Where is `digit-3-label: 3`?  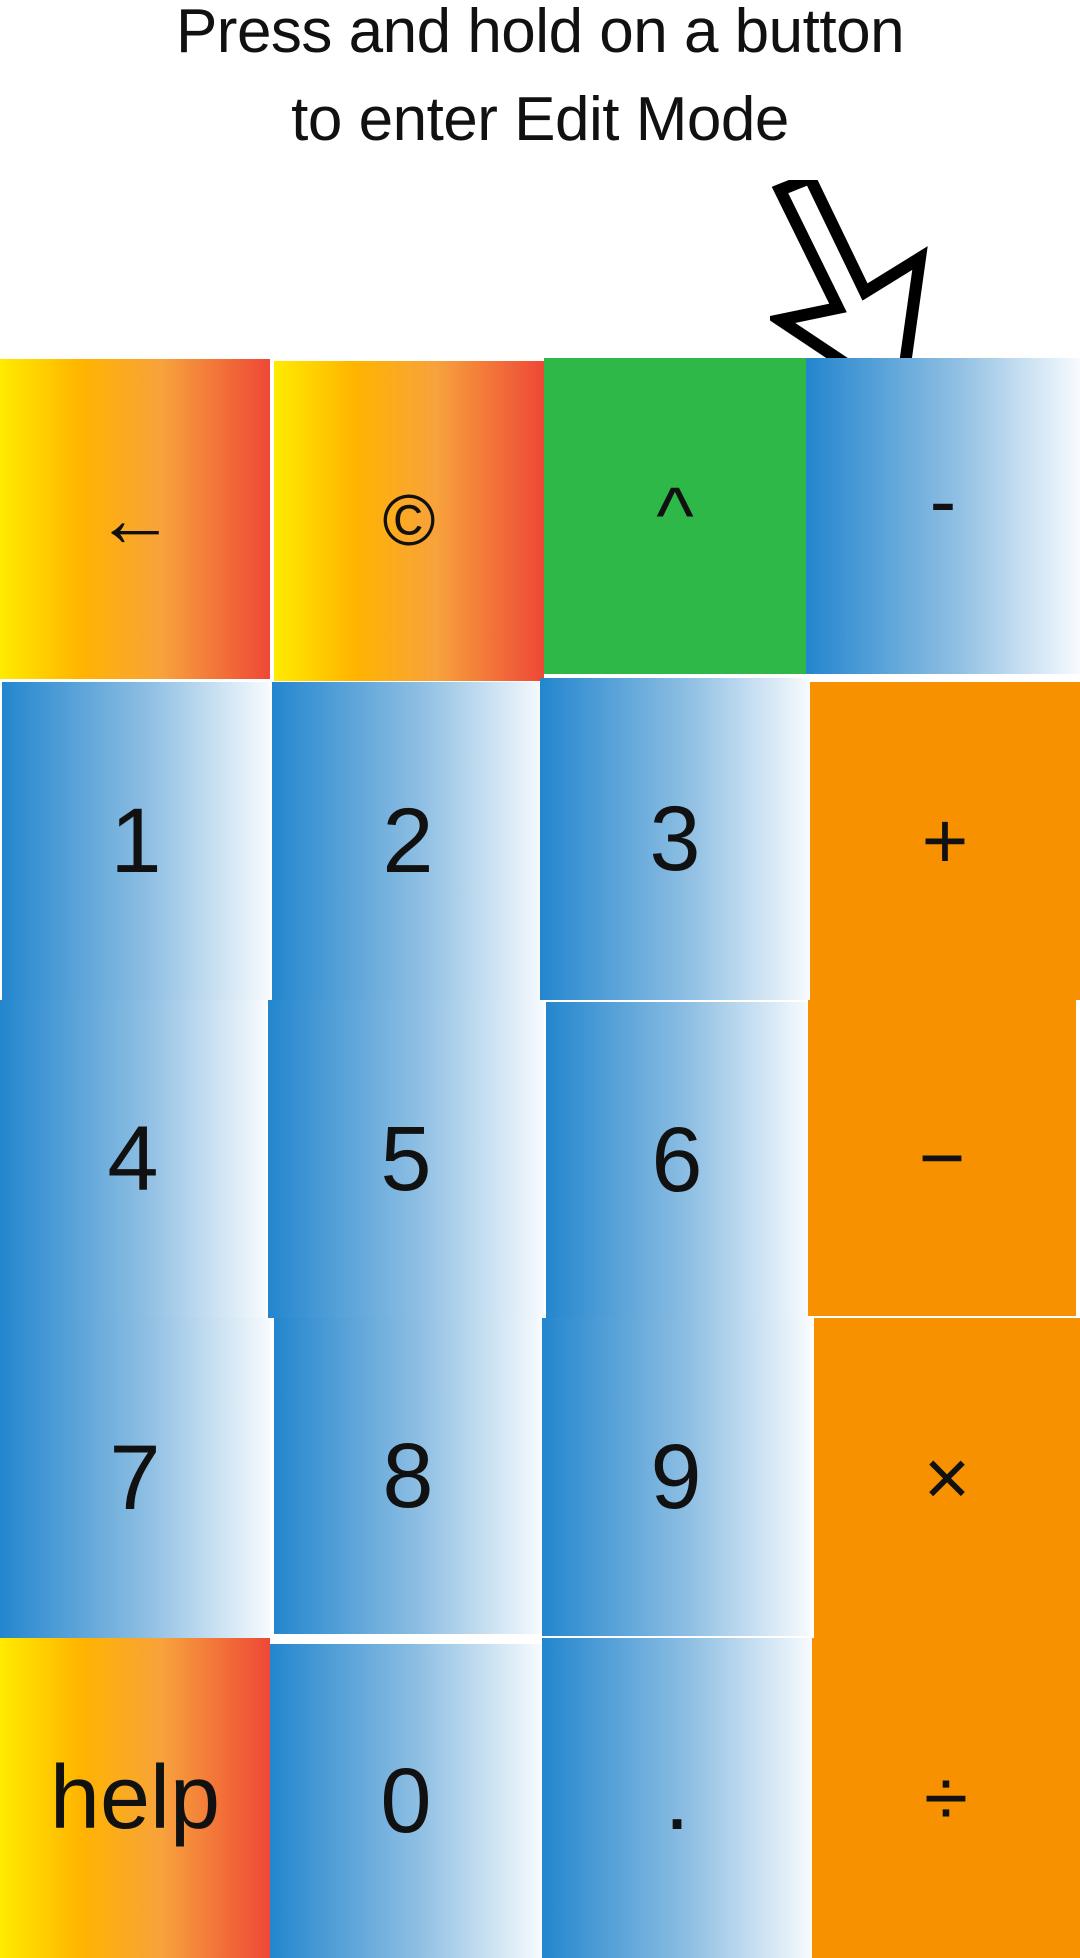 digit-3-label: 3 is located at coordinates (675, 838).